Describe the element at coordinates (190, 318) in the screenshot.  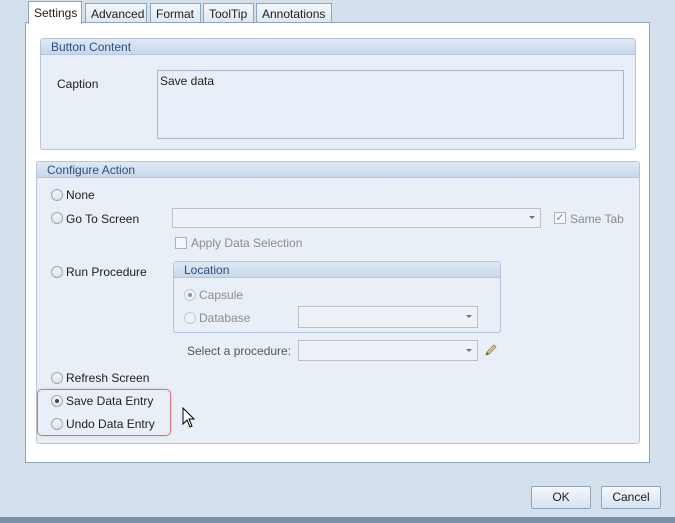
I see `database-radio` at that location.